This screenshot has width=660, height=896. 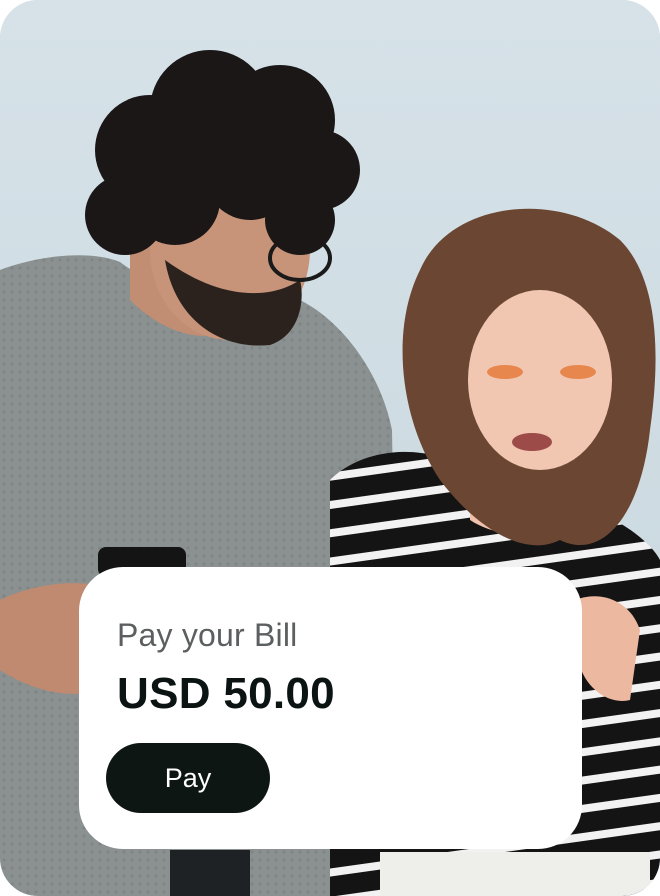 What do you see at coordinates (188, 778) in the screenshot?
I see `pay-button: Pay` at bounding box center [188, 778].